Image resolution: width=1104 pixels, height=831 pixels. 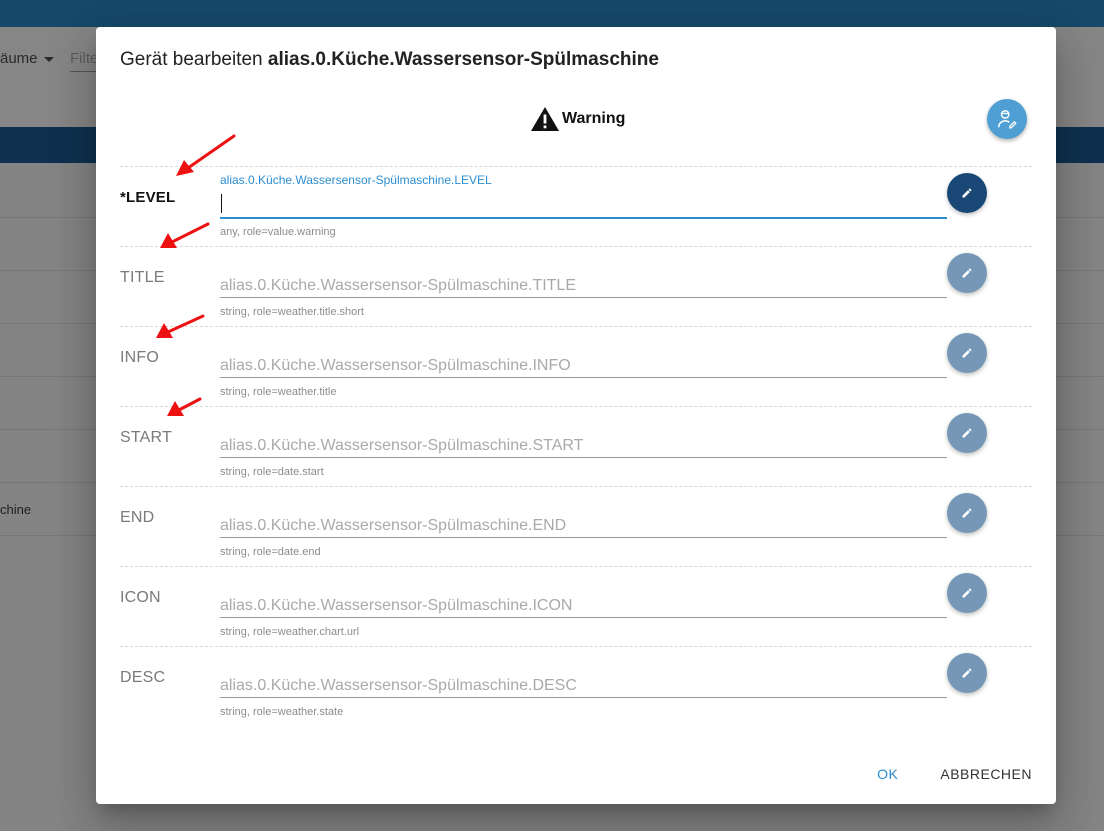 What do you see at coordinates (887, 774) in the screenshot?
I see `ok-button: OK` at bounding box center [887, 774].